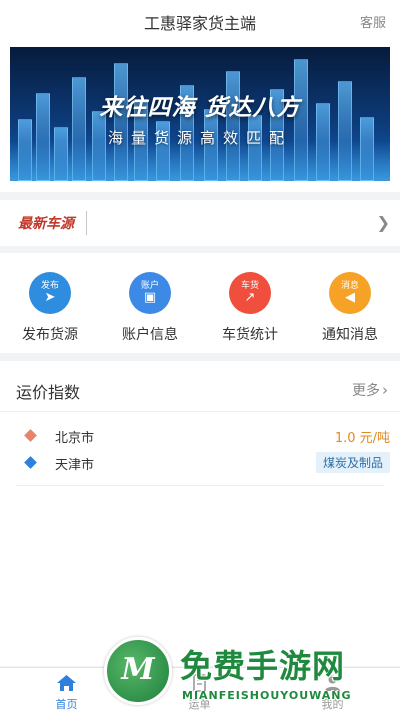 The height and width of the screenshot is (711, 400). Describe the element at coordinates (138, 671) in the screenshot. I see `watermark-logo: M` at that location.